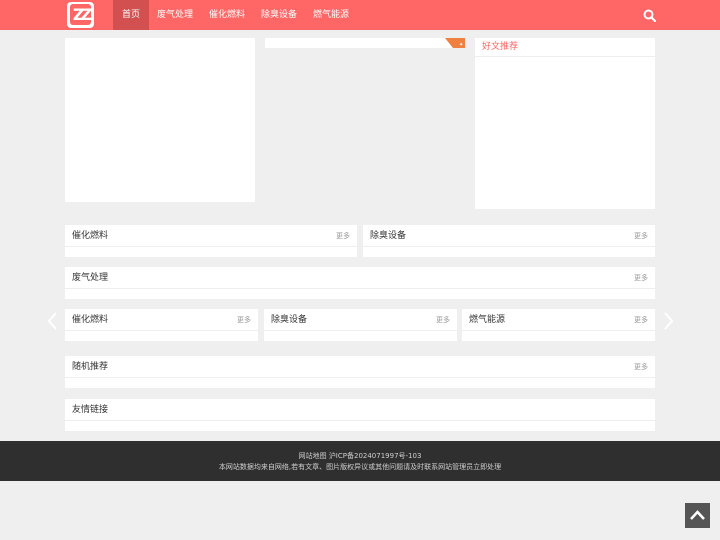 The image size is (720, 540). I want to click on recommend-header: 好文推荐, so click(565, 47).